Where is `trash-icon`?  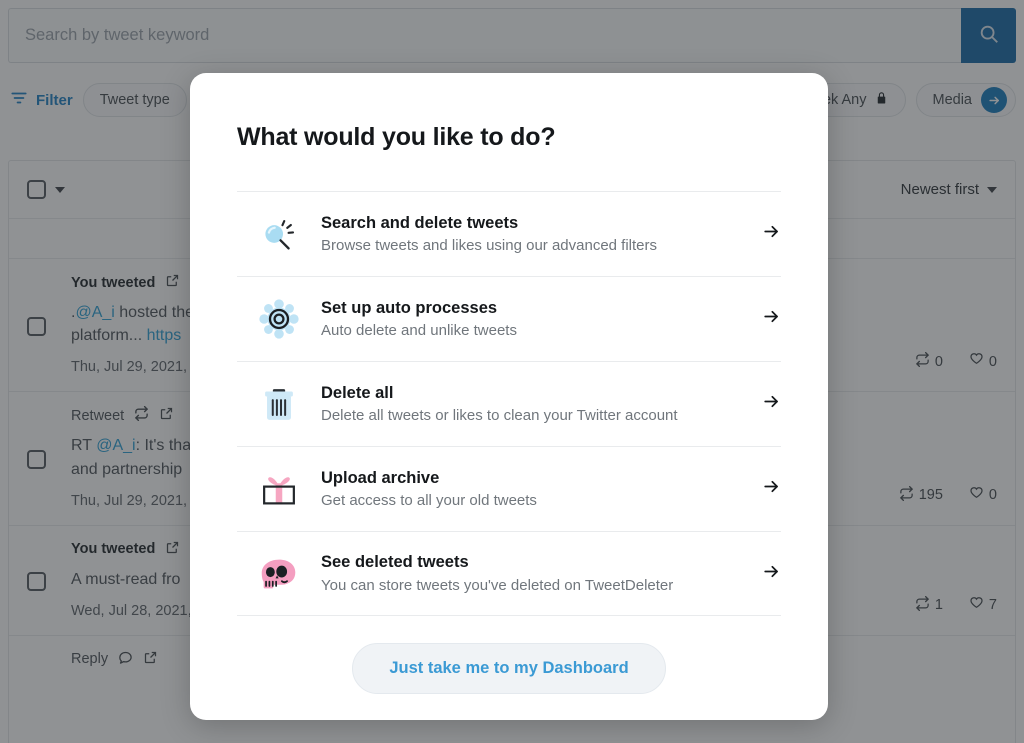 trash-icon is located at coordinates (279, 404).